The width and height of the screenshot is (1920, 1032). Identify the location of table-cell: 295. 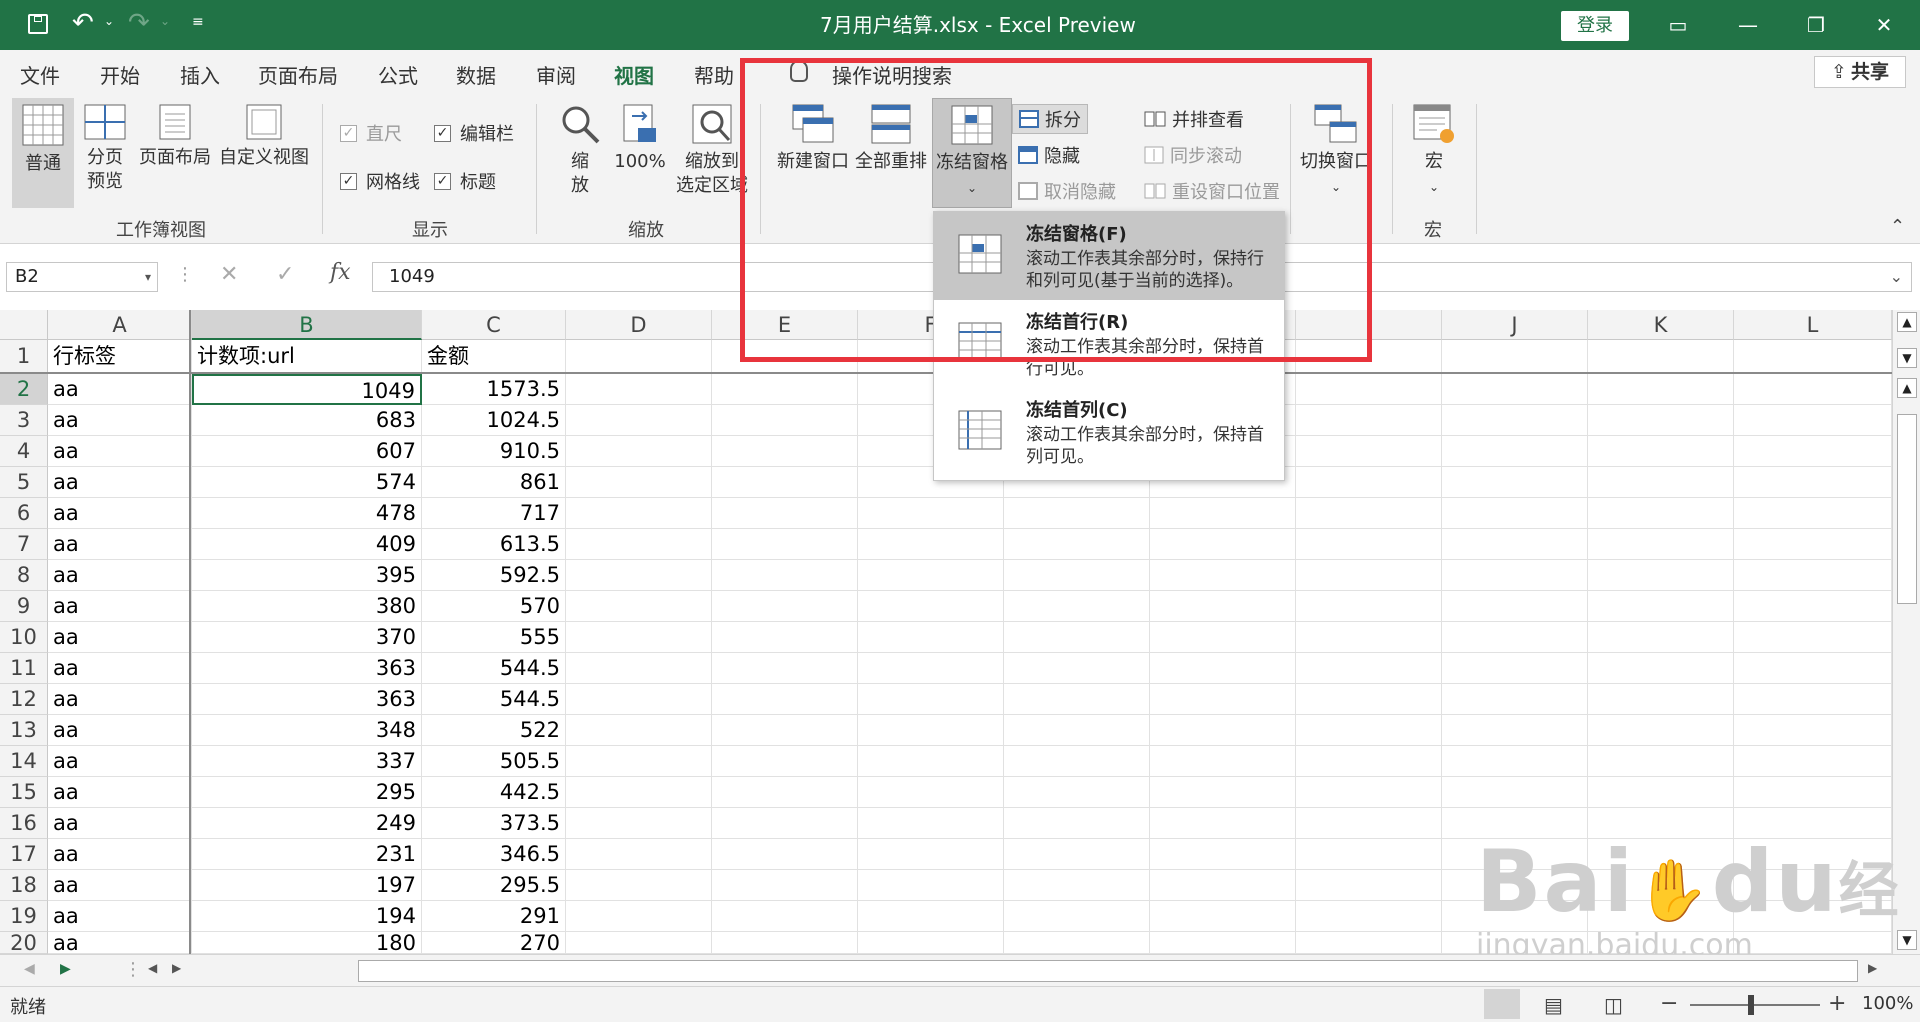
(307, 792).